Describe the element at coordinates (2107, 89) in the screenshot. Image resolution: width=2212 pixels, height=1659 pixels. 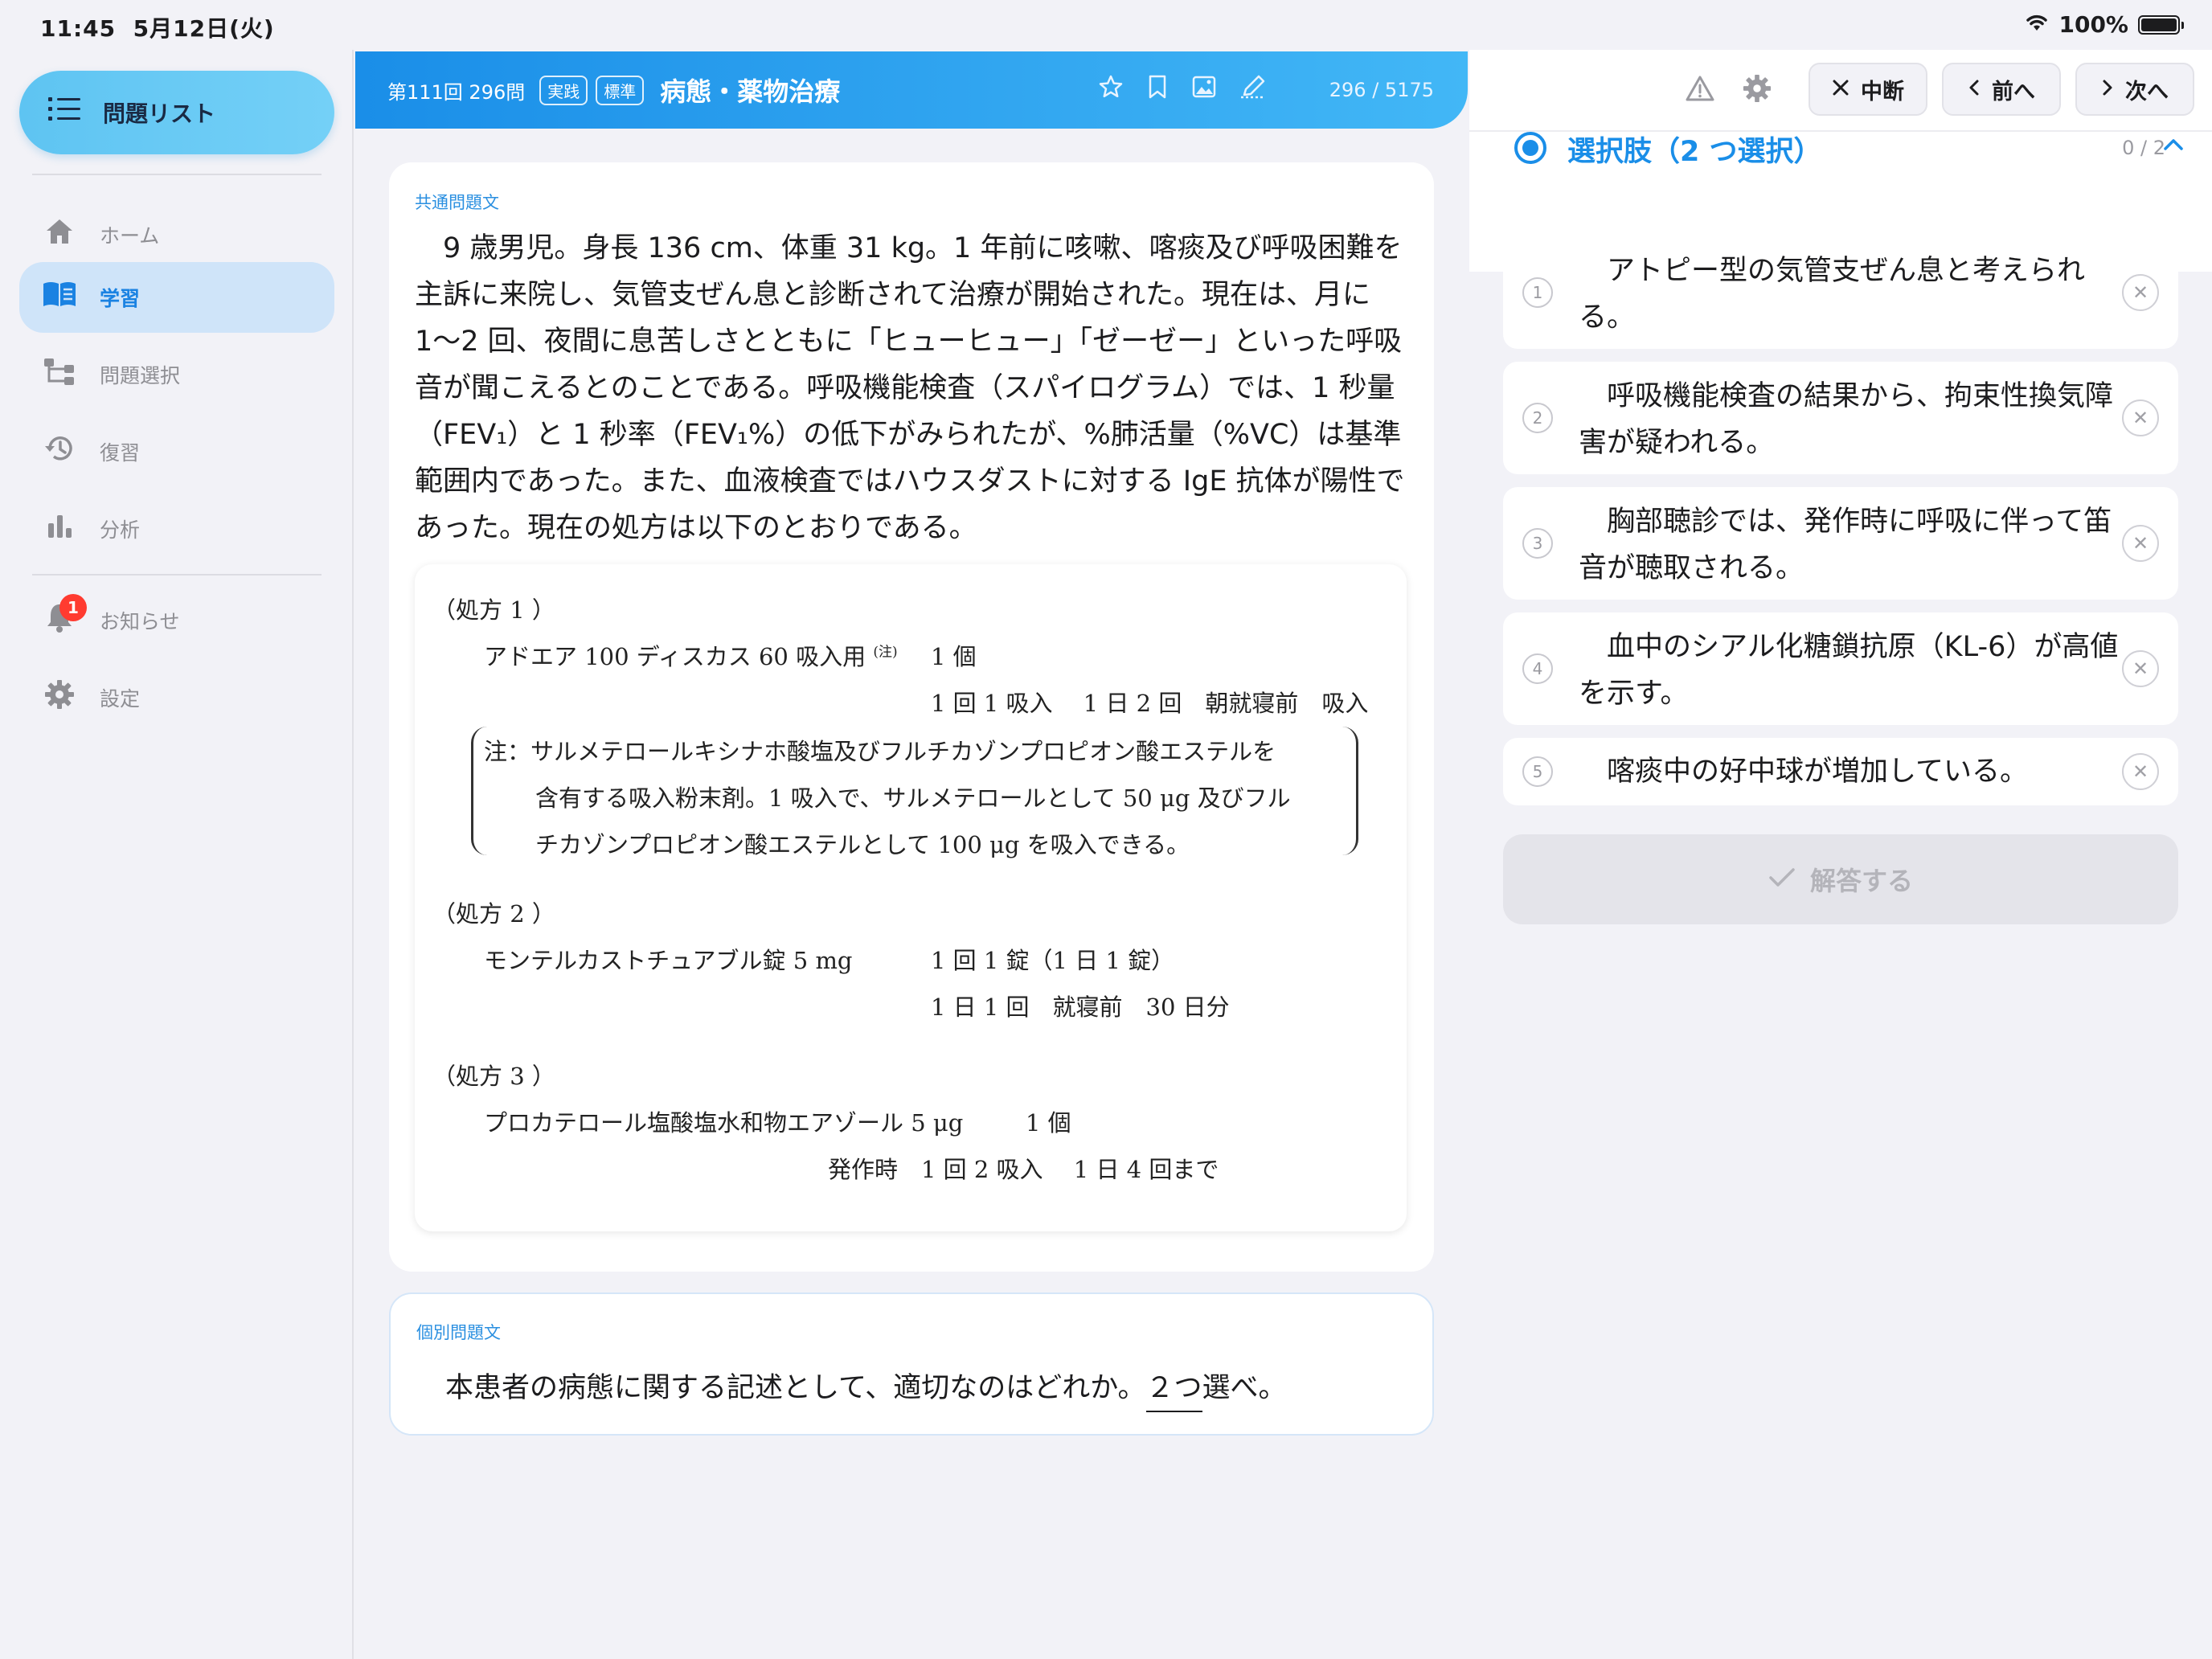
I see `chevron-right-icon` at that location.